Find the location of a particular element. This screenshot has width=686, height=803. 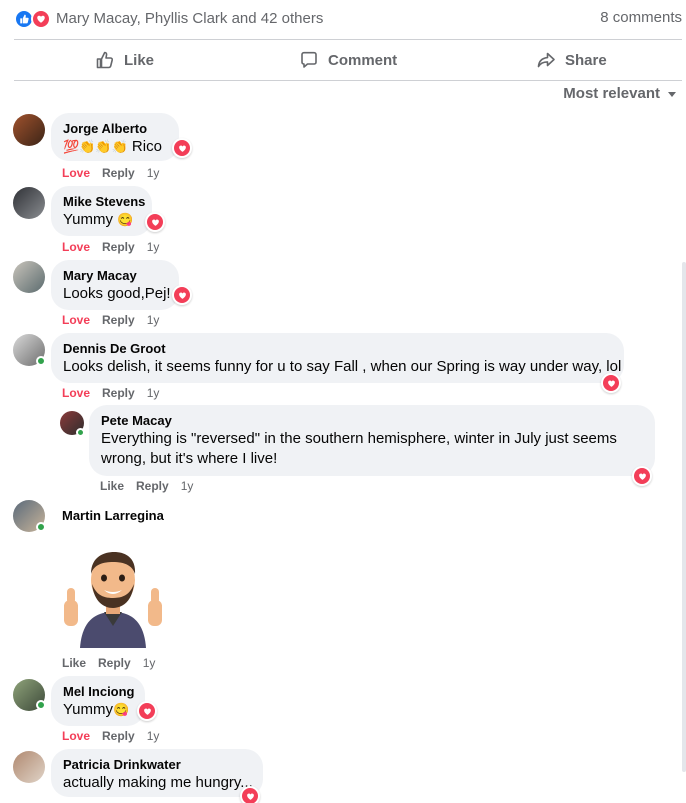

love-reaction-icon is located at coordinates (41, 19).